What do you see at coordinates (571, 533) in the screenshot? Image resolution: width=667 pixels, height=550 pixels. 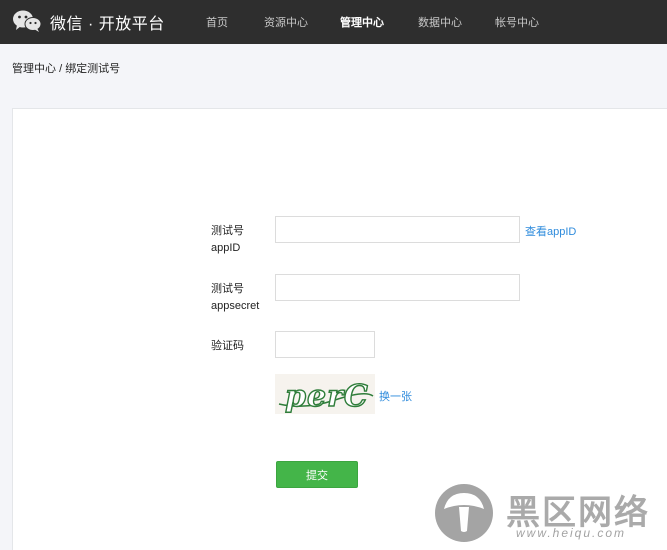 I see `watermark-url: www.heiqu.com` at bounding box center [571, 533].